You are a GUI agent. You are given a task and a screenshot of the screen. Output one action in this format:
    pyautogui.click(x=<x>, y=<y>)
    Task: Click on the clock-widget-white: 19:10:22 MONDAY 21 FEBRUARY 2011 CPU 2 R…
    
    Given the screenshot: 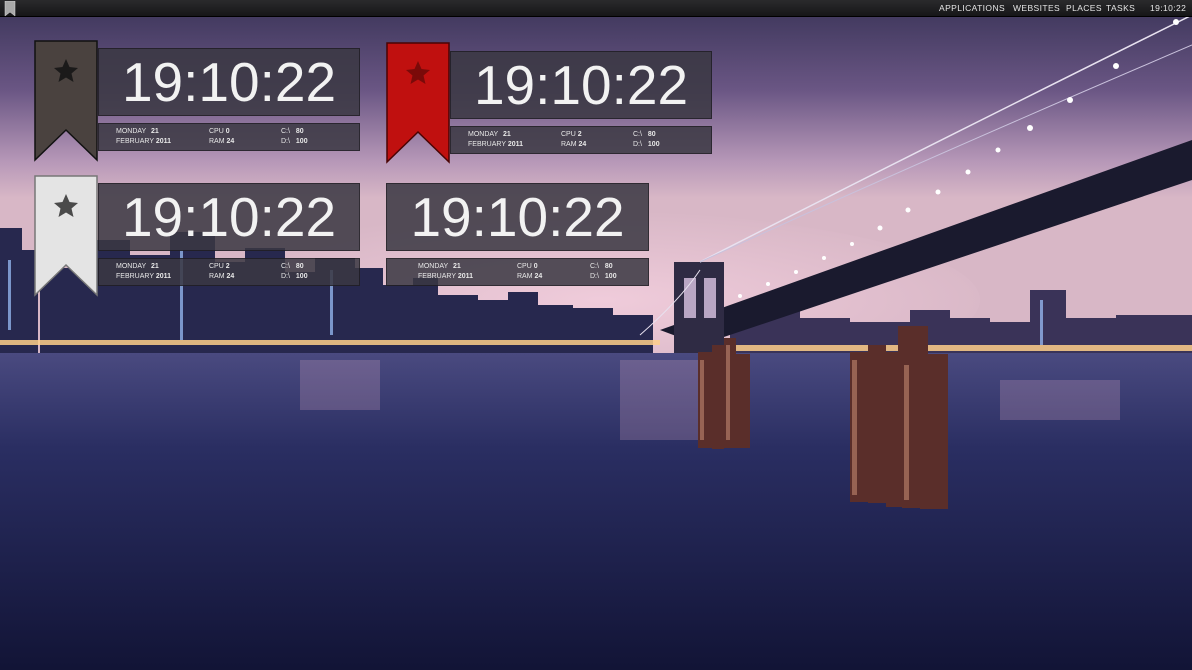 What is the action you would take?
    pyautogui.click(x=198, y=236)
    